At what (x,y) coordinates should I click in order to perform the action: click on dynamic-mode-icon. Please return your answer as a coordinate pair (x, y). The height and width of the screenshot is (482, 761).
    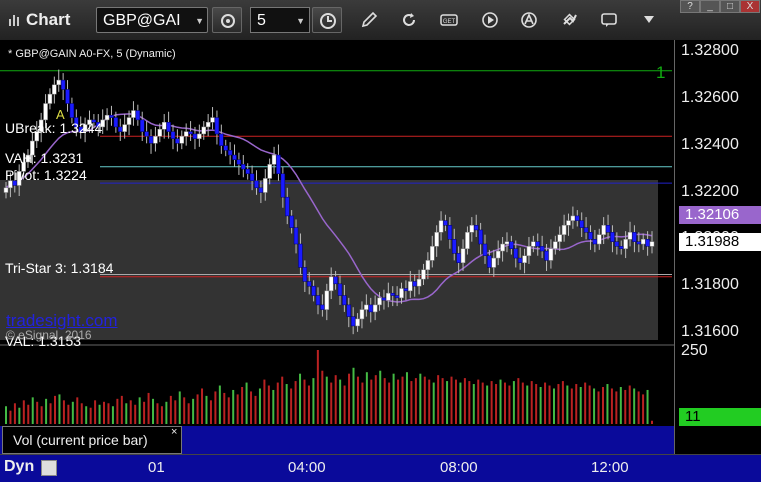
    Looking at the image, I should click on (49, 468).